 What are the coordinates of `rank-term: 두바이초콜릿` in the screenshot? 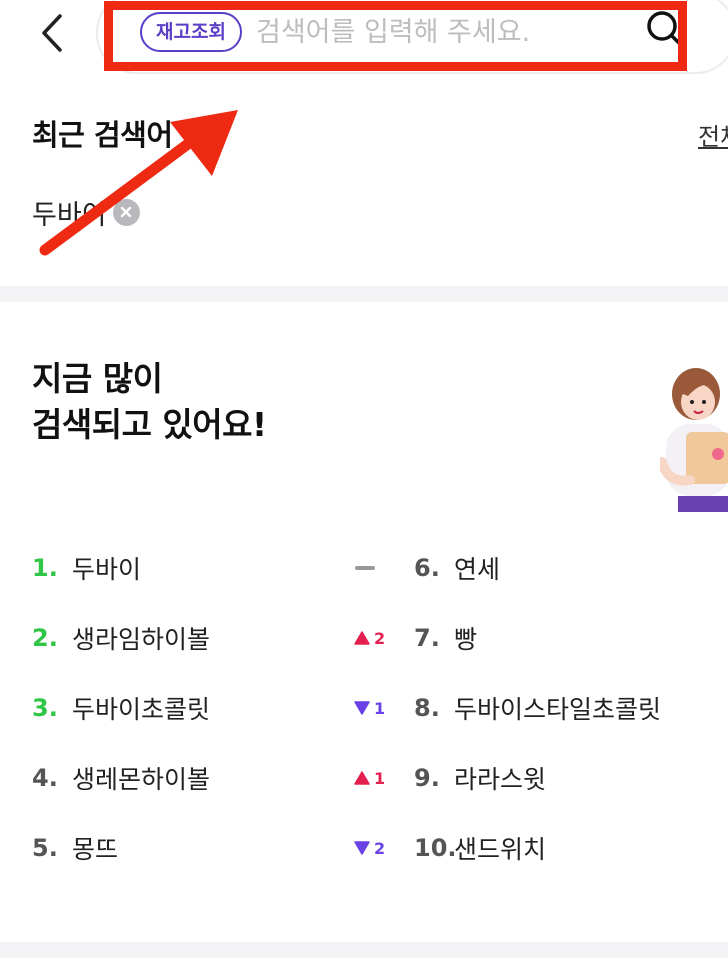 It's located at (141, 708).